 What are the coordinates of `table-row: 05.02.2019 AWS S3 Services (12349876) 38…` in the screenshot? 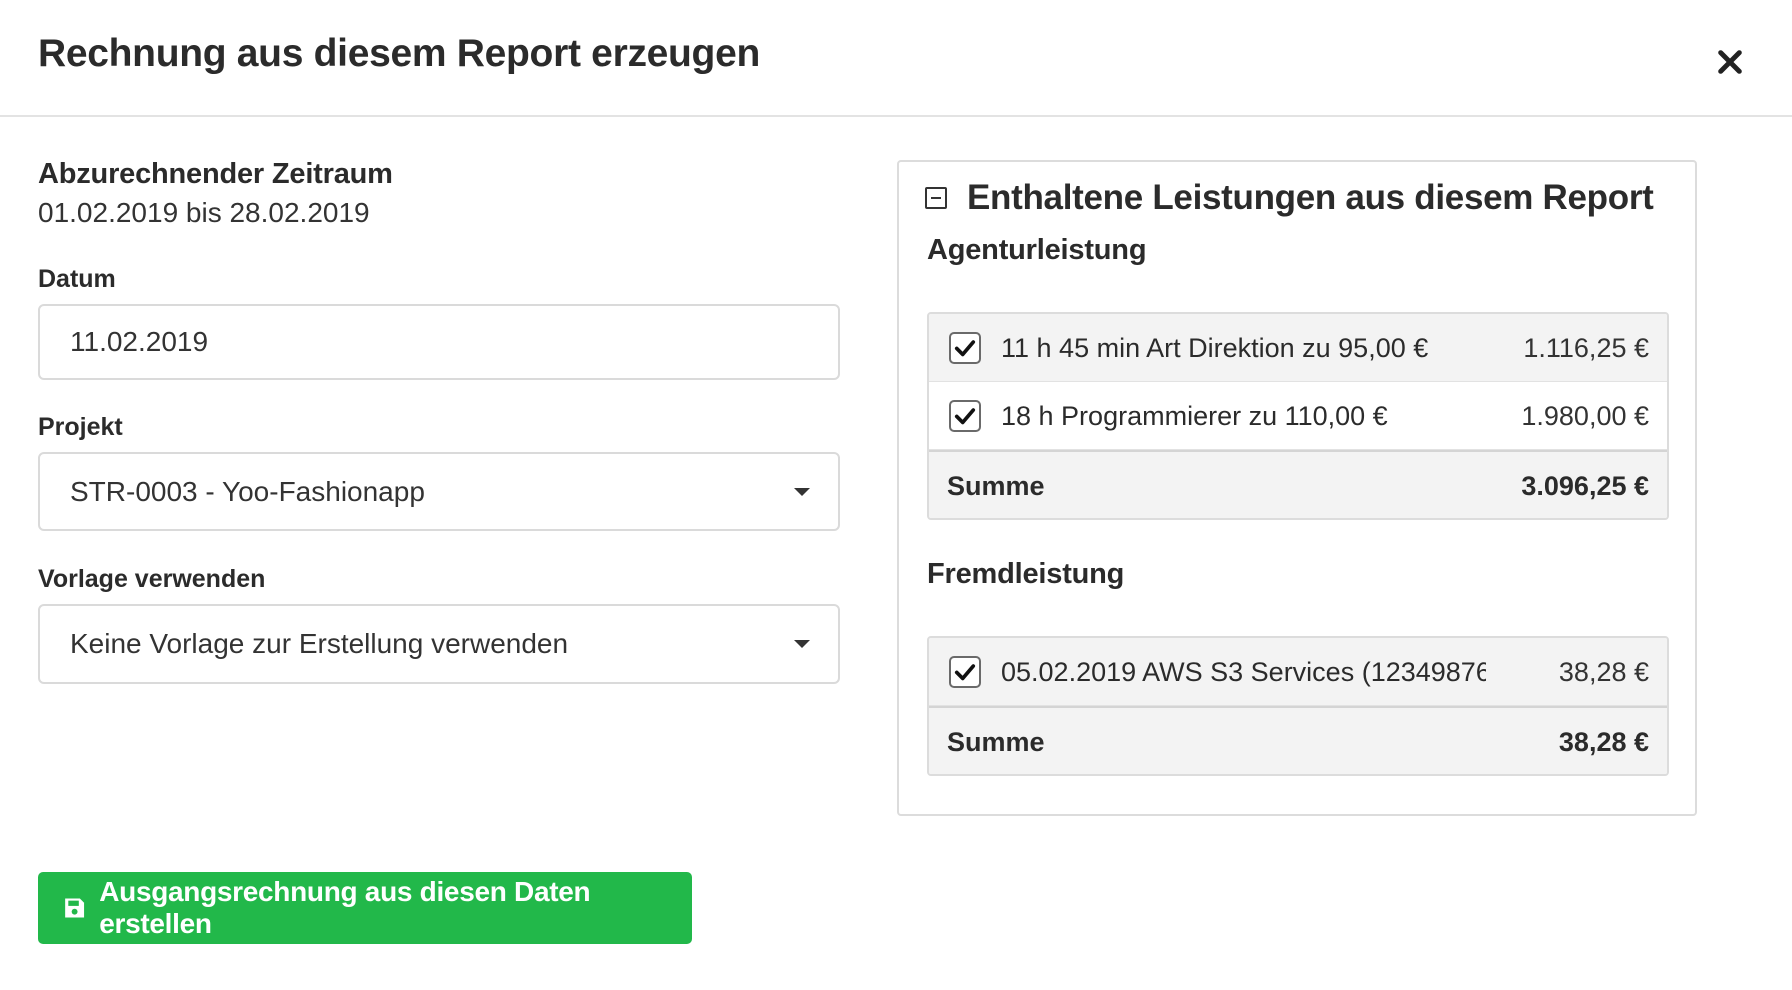 It's located at (1298, 672).